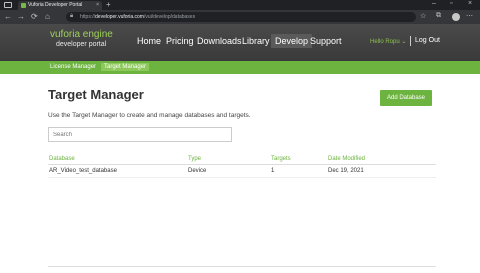  What do you see at coordinates (8, 5) in the screenshot?
I see `window-menu-icon` at bounding box center [8, 5].